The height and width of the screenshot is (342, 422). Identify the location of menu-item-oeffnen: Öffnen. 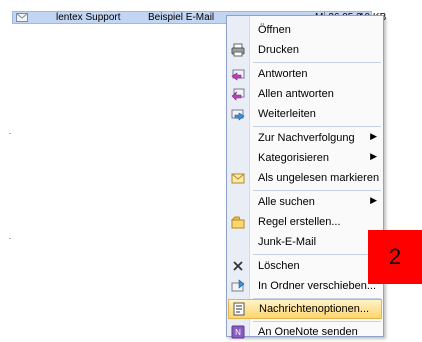
(305, 30).